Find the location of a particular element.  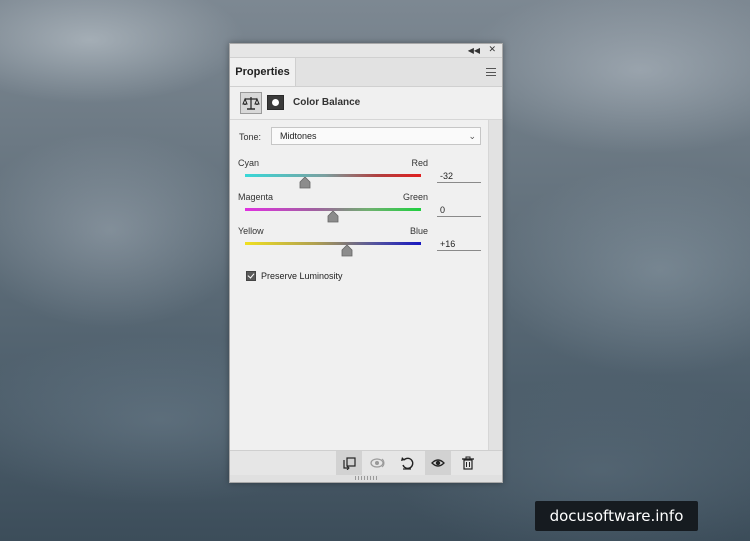

view-previous-state-icon is located at coordinates (377, 463).